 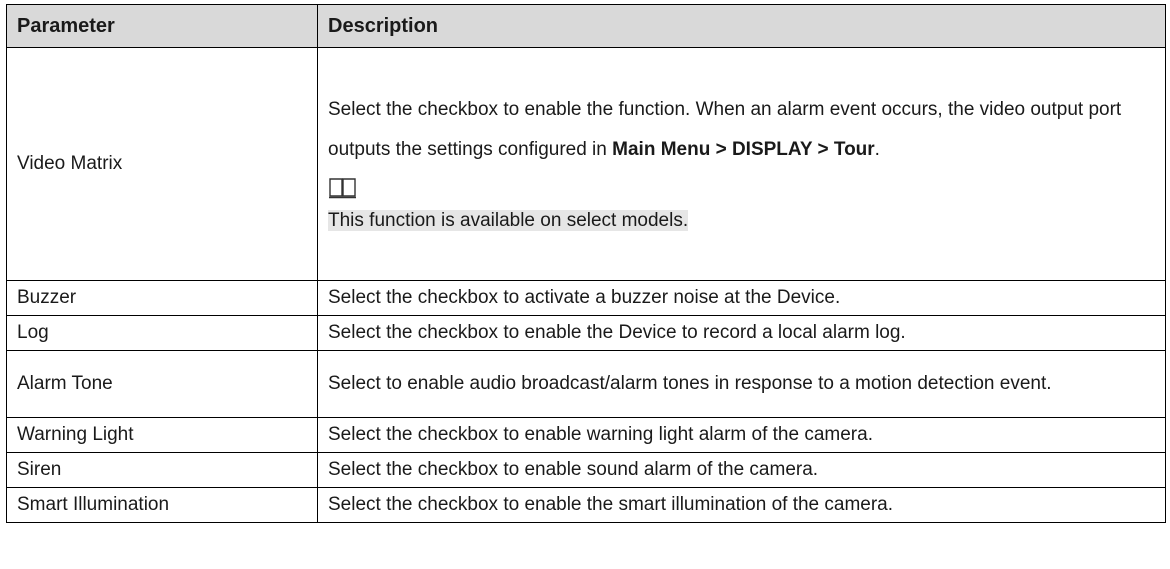 I want to click on param-cell: Warning Light, so click(x=162, y=435).